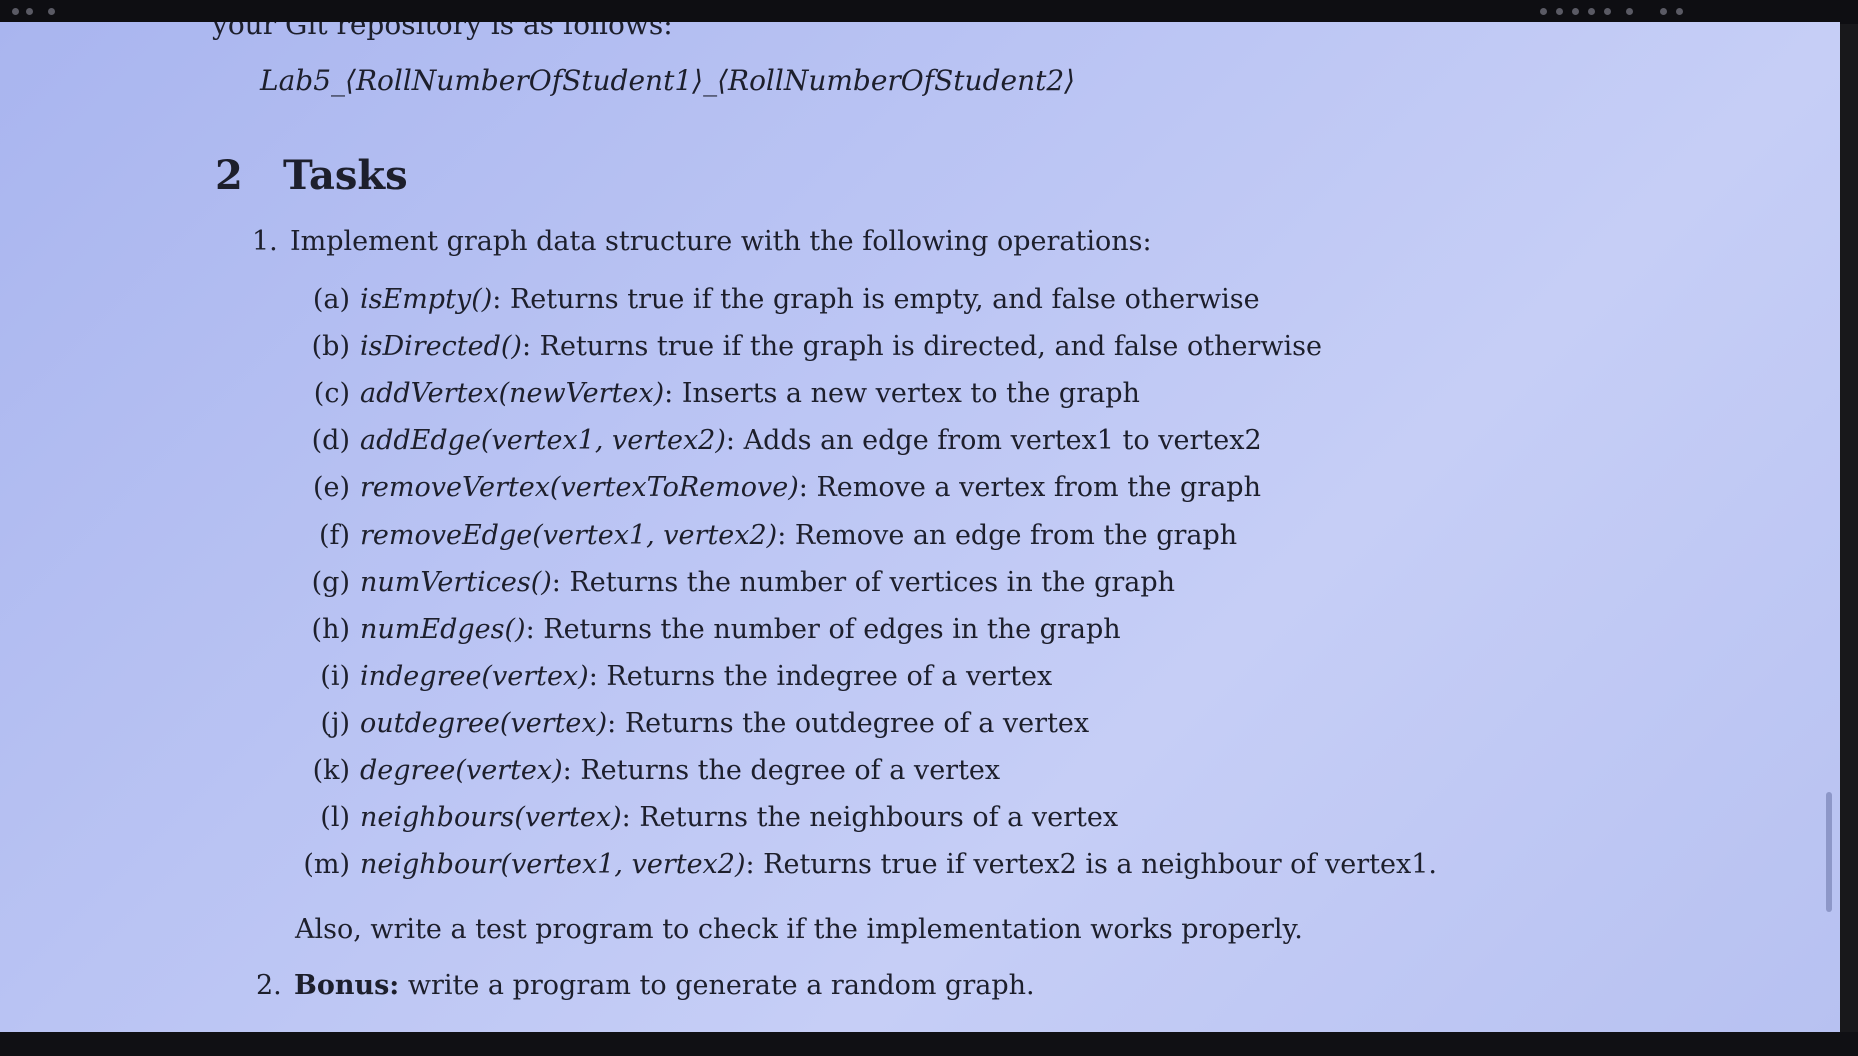  What do you see at coordinates (781, 770) in the screenshot?
I see `operation-description: : Returns the degree of a vertex` at bounding box center [781, 770].